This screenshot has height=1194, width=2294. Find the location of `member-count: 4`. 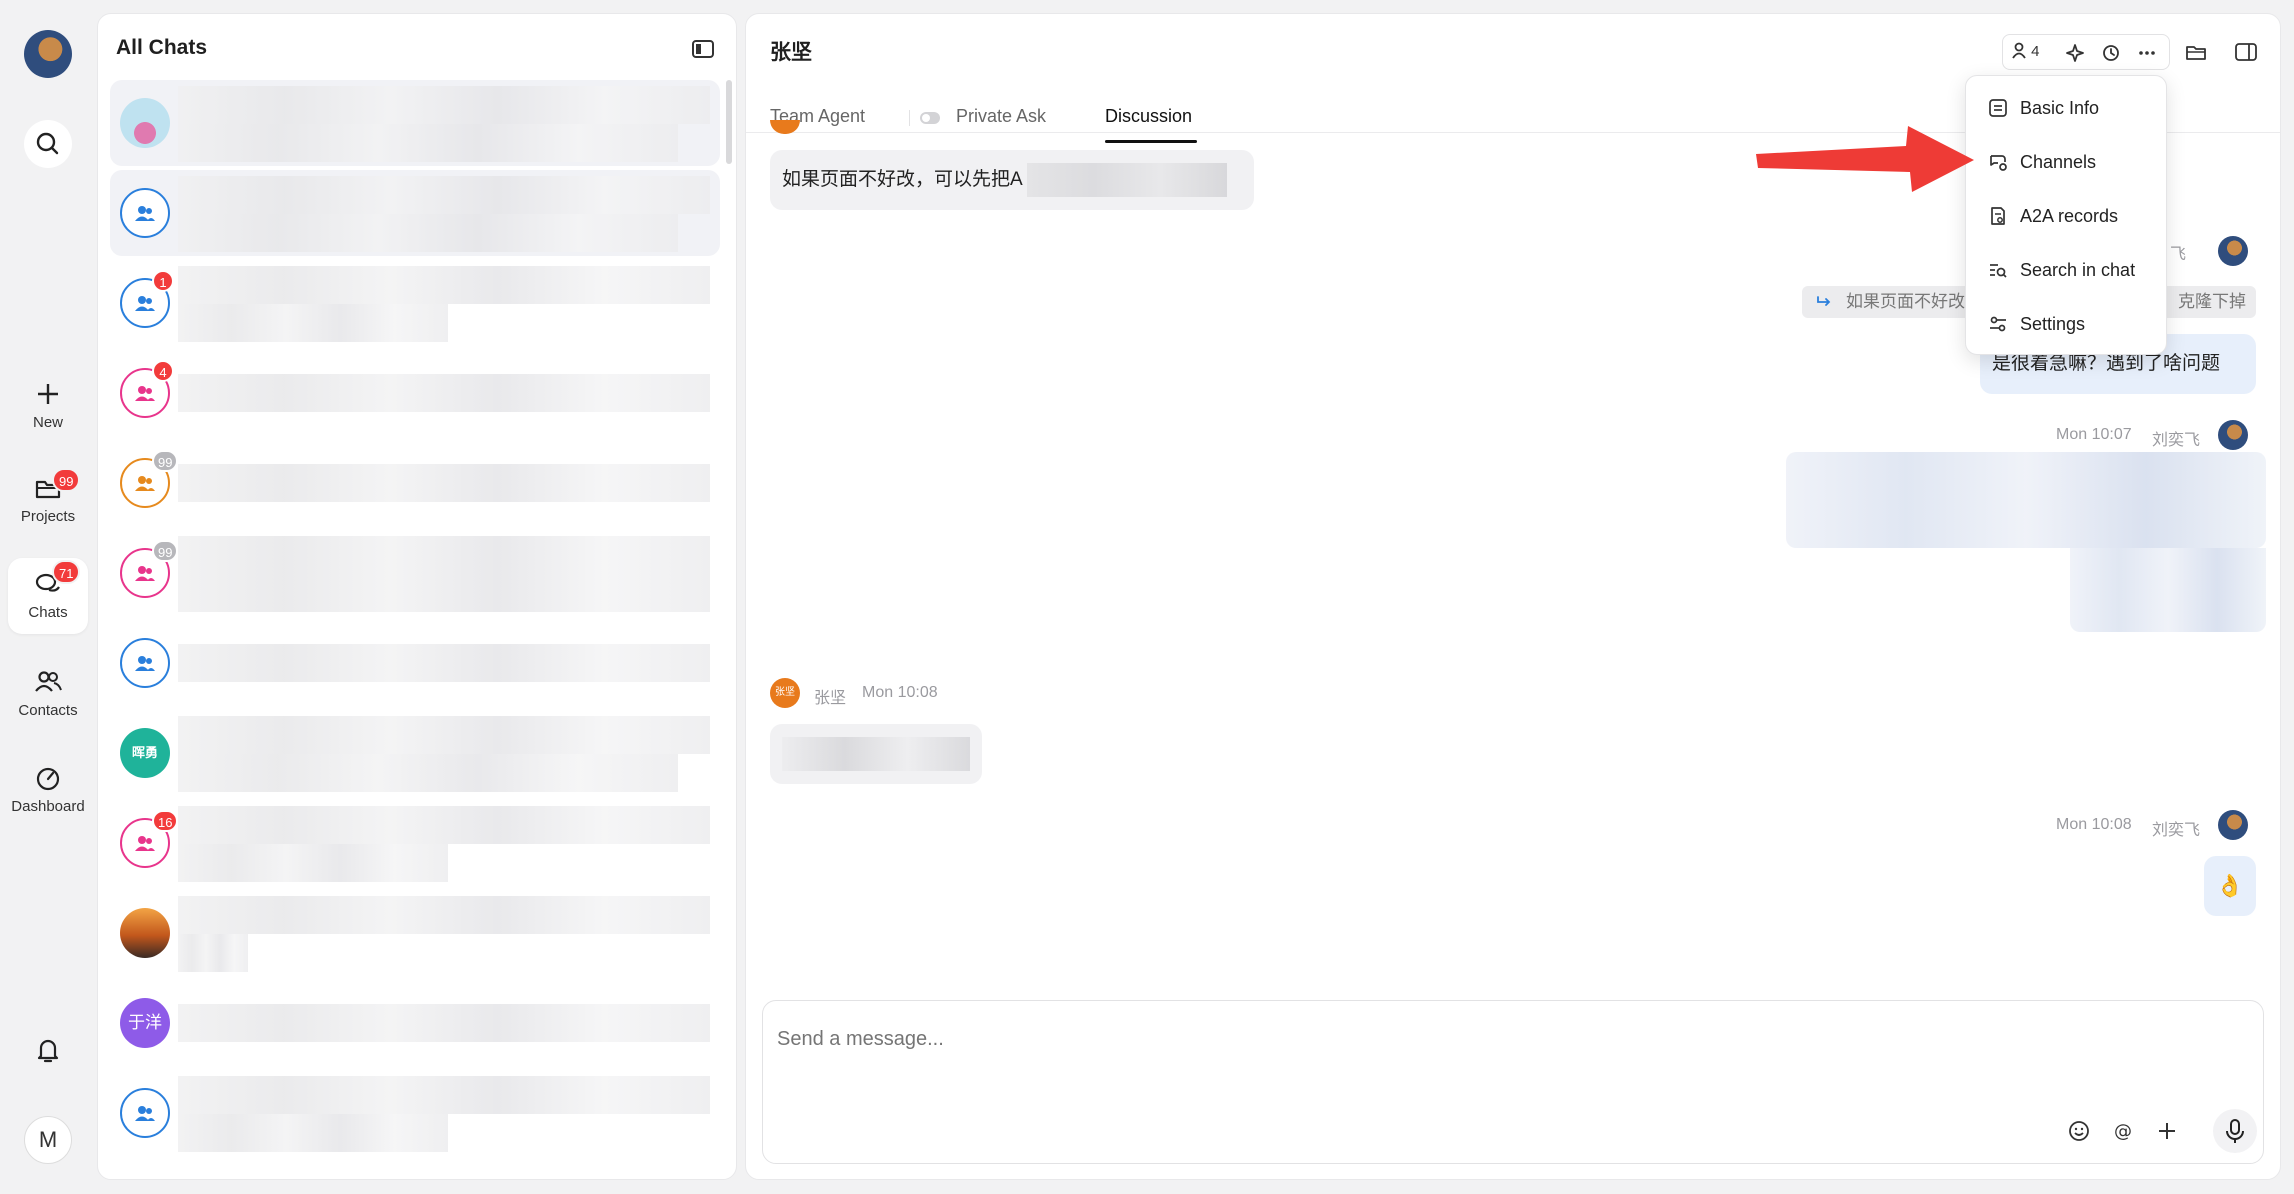

member-count: 4 is located at coordinates (2035, 51).